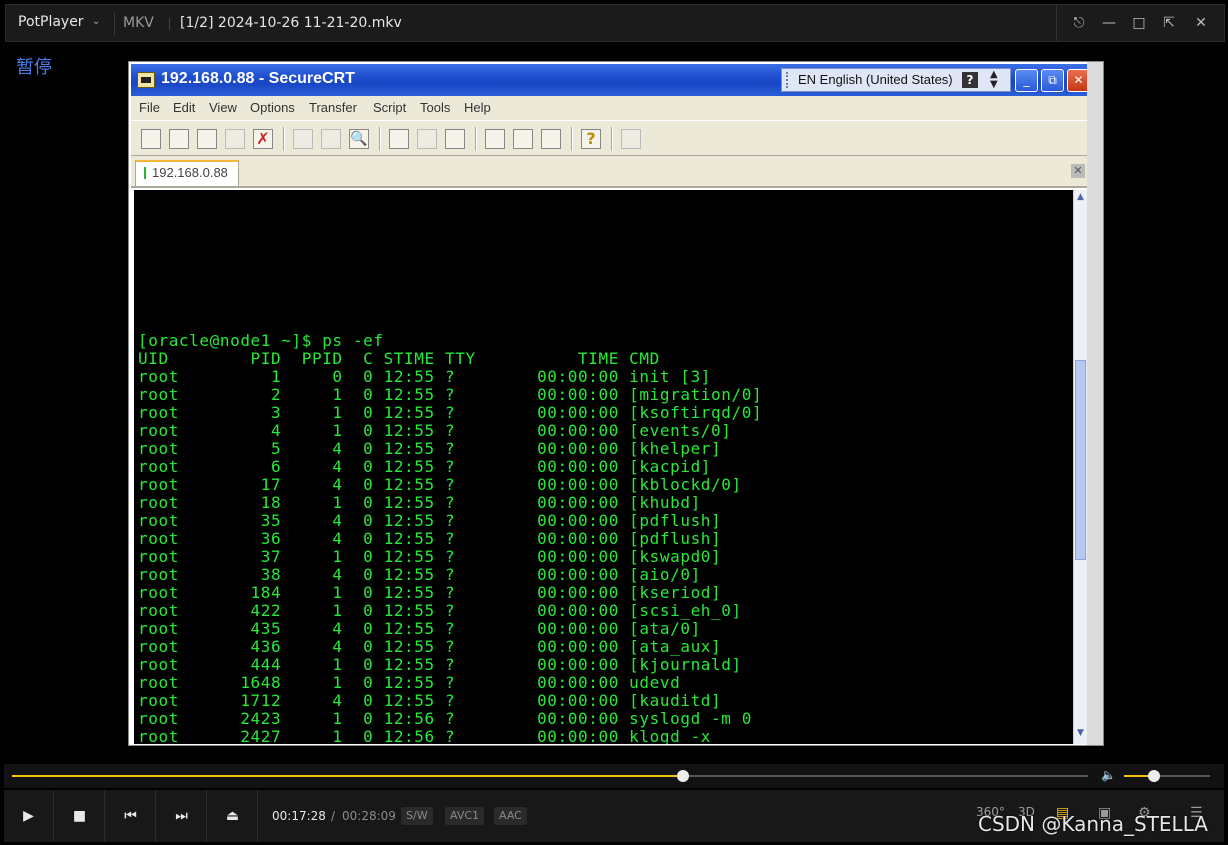  I want to click on previous-button: ⏮, so click(131, 816).